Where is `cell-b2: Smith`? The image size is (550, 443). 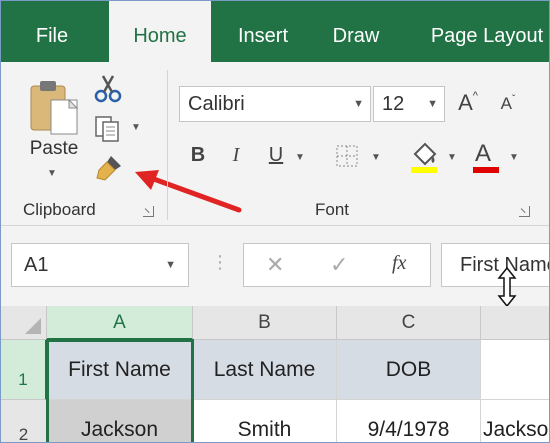 cell-b2: Smith is located at coordinates (265, 421).